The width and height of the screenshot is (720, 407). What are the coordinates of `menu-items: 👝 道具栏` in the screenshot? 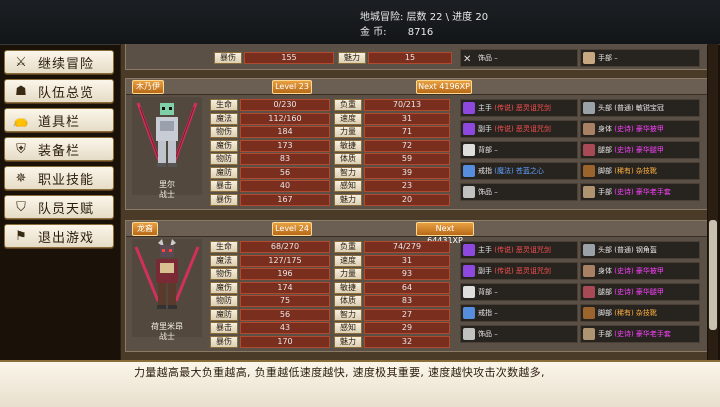 It's located at (59, 120).